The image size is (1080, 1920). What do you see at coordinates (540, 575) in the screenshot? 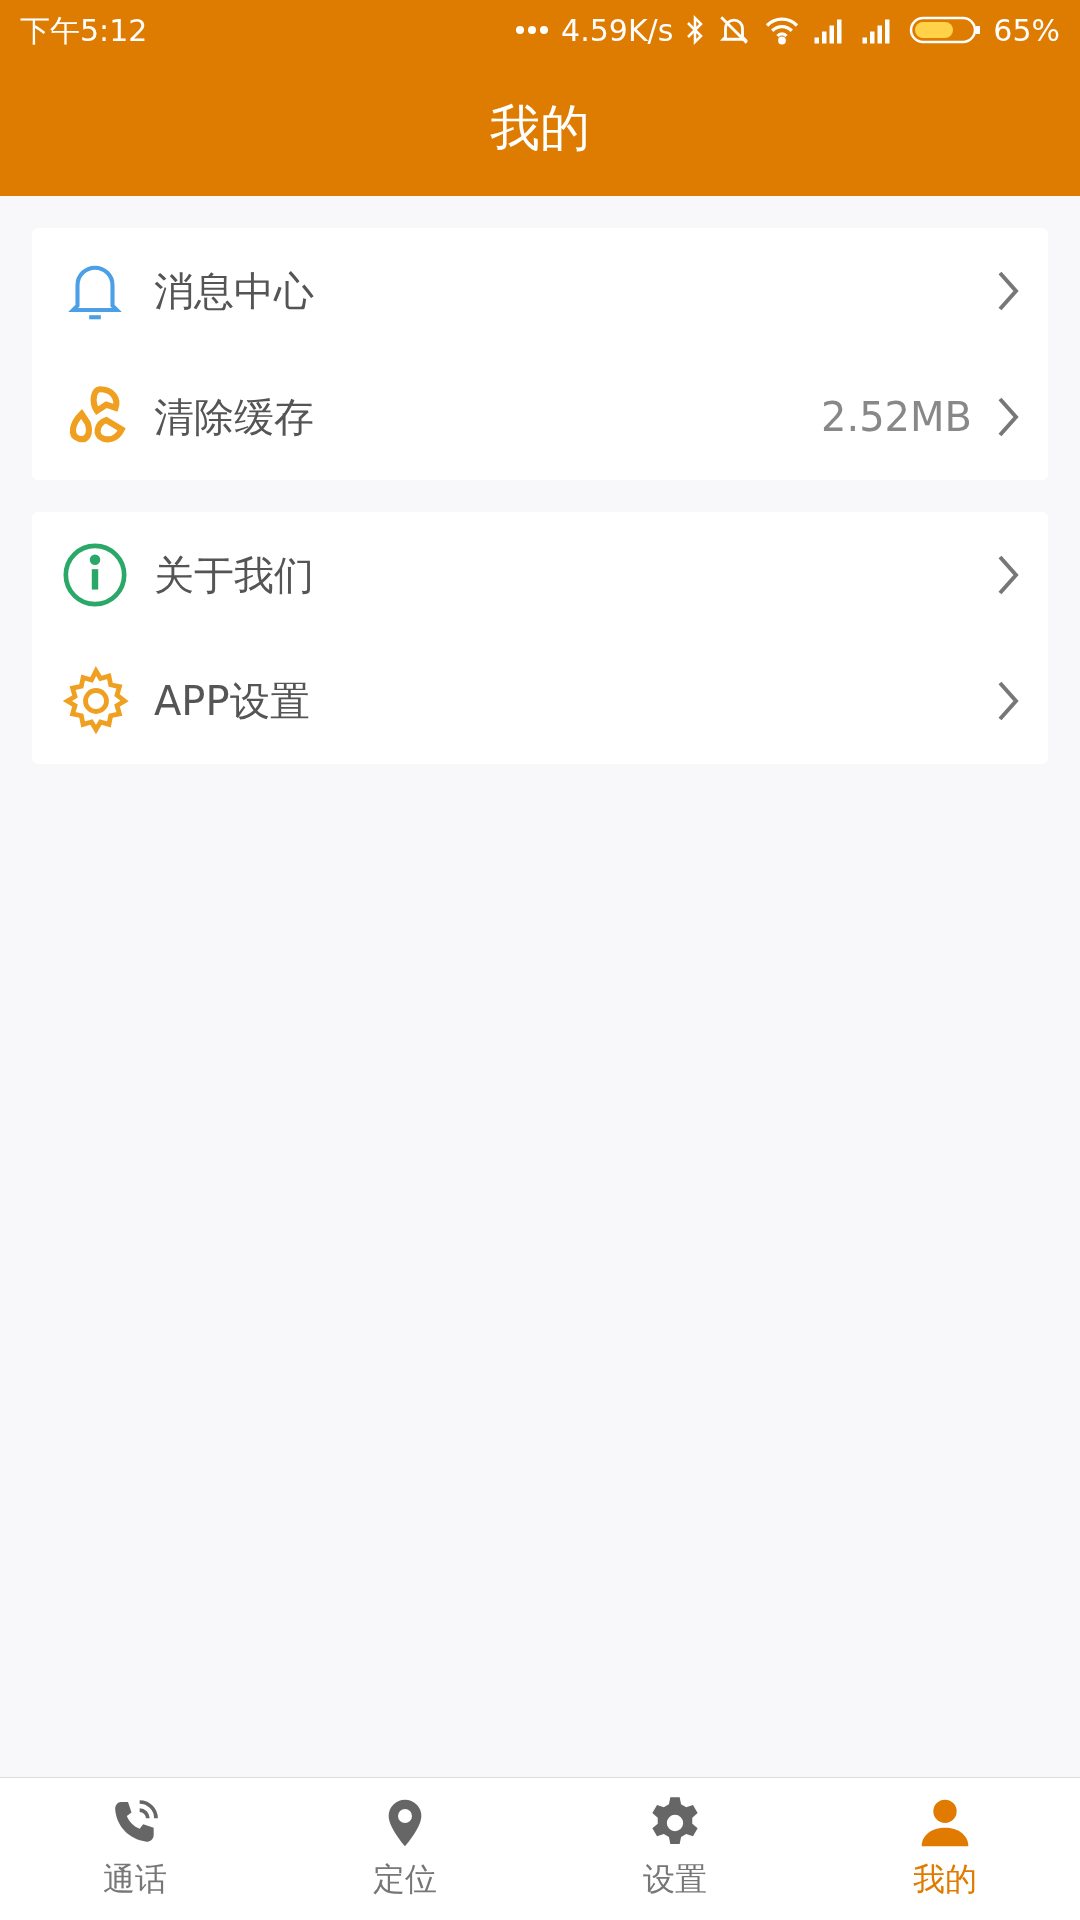
I see `menu-item: 关于我们` at bounding box center [540, 575].